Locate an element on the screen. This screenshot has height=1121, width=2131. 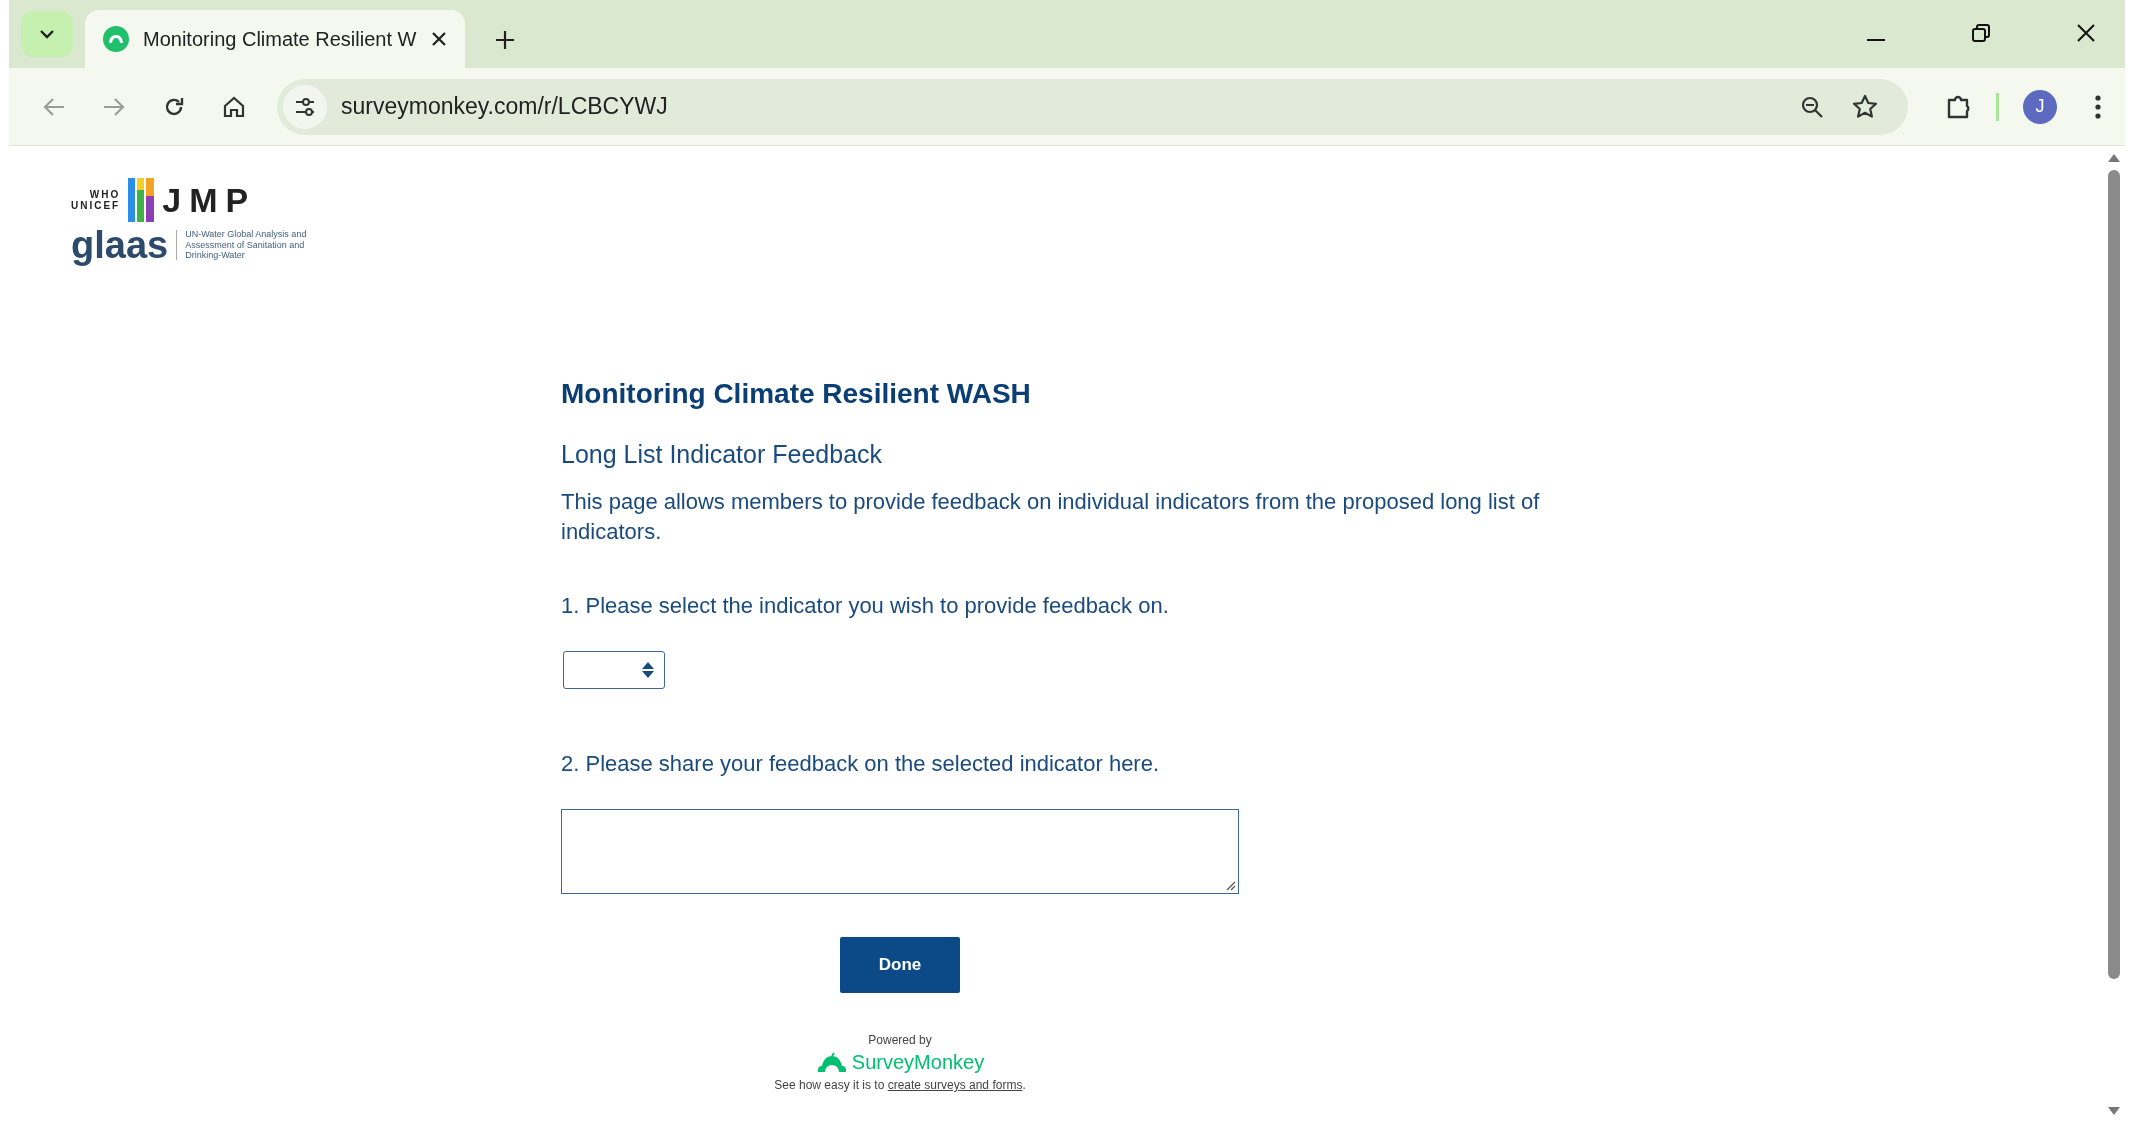
puzzle-piece-icon is located at coordinates (1959, 106).